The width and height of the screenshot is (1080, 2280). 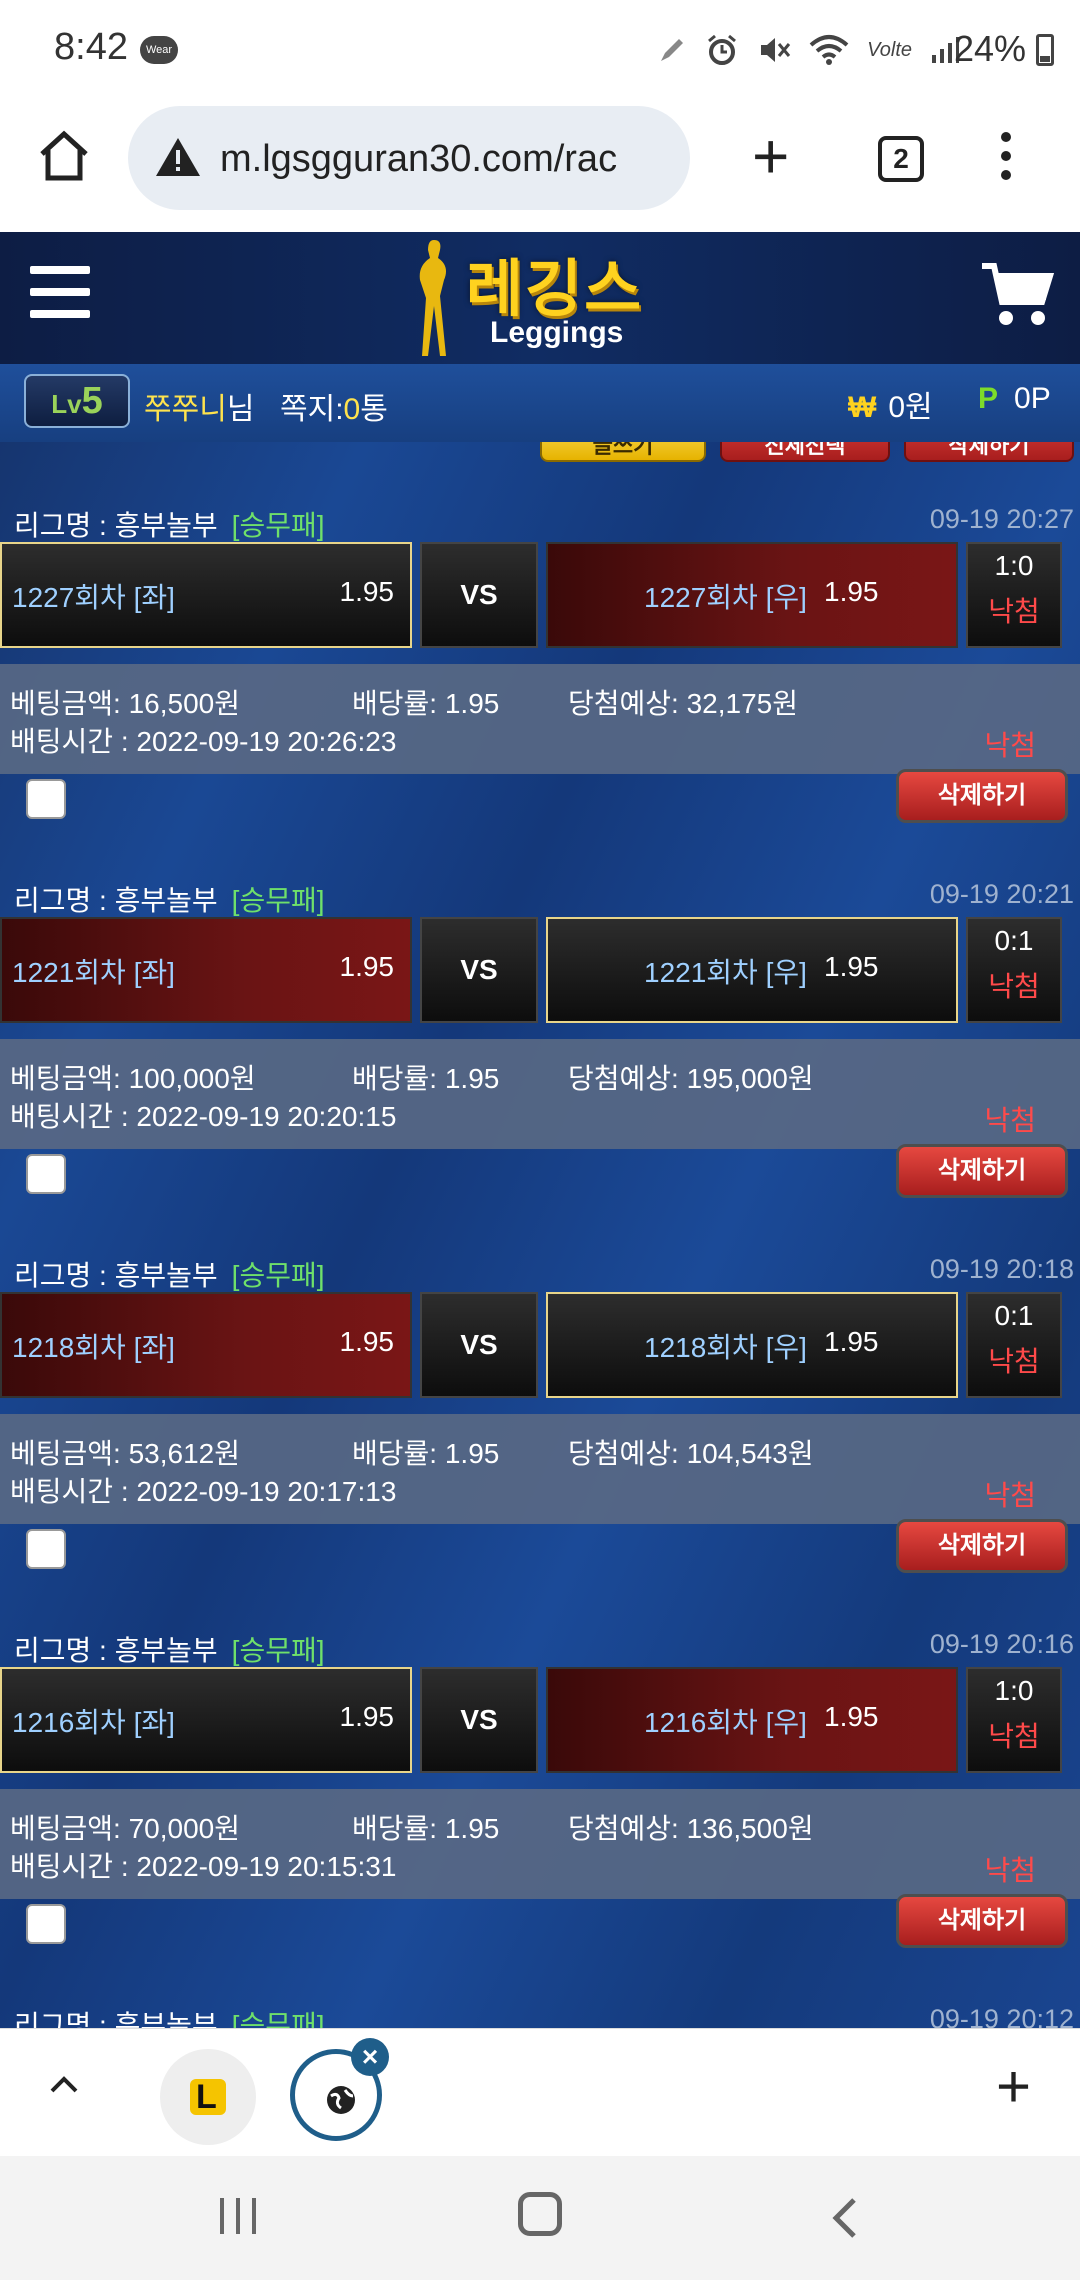 What do you see at coordinates (672, 50) in the screenshot?
I see `pencil-icon` at bounding box center [672, 50].